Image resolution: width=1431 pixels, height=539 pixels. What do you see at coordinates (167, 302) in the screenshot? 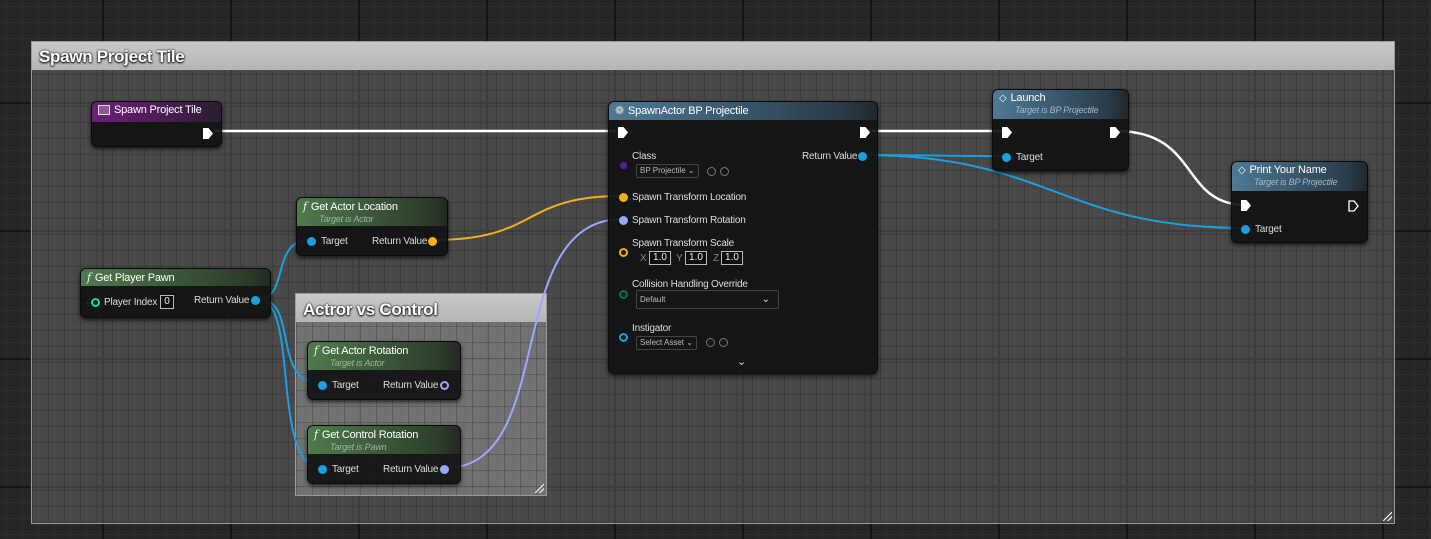
I see `player-index-input: 0` at bounding box center [167, 302].